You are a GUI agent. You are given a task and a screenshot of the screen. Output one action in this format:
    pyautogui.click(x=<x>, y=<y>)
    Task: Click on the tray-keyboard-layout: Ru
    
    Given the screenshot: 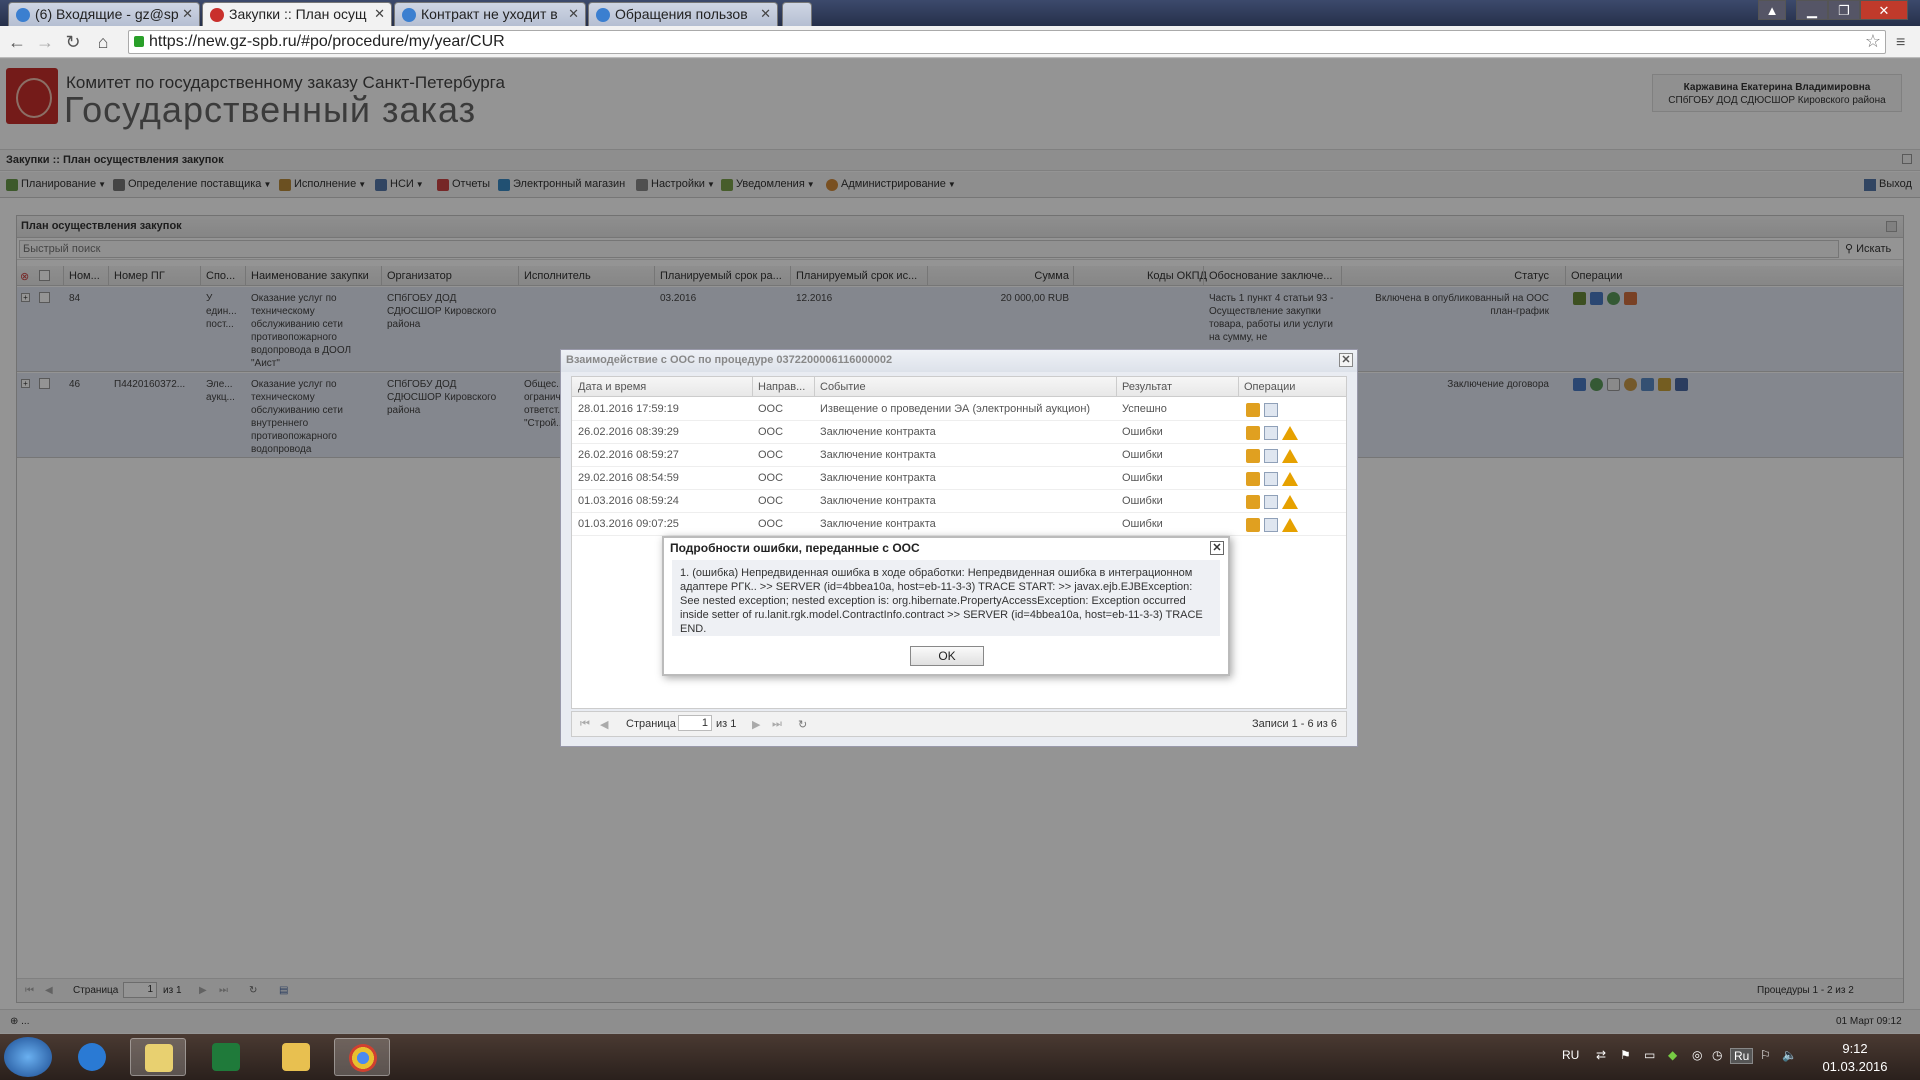 What is the action you would take?
    pyautogui.click(x=1742, y=1056)
    